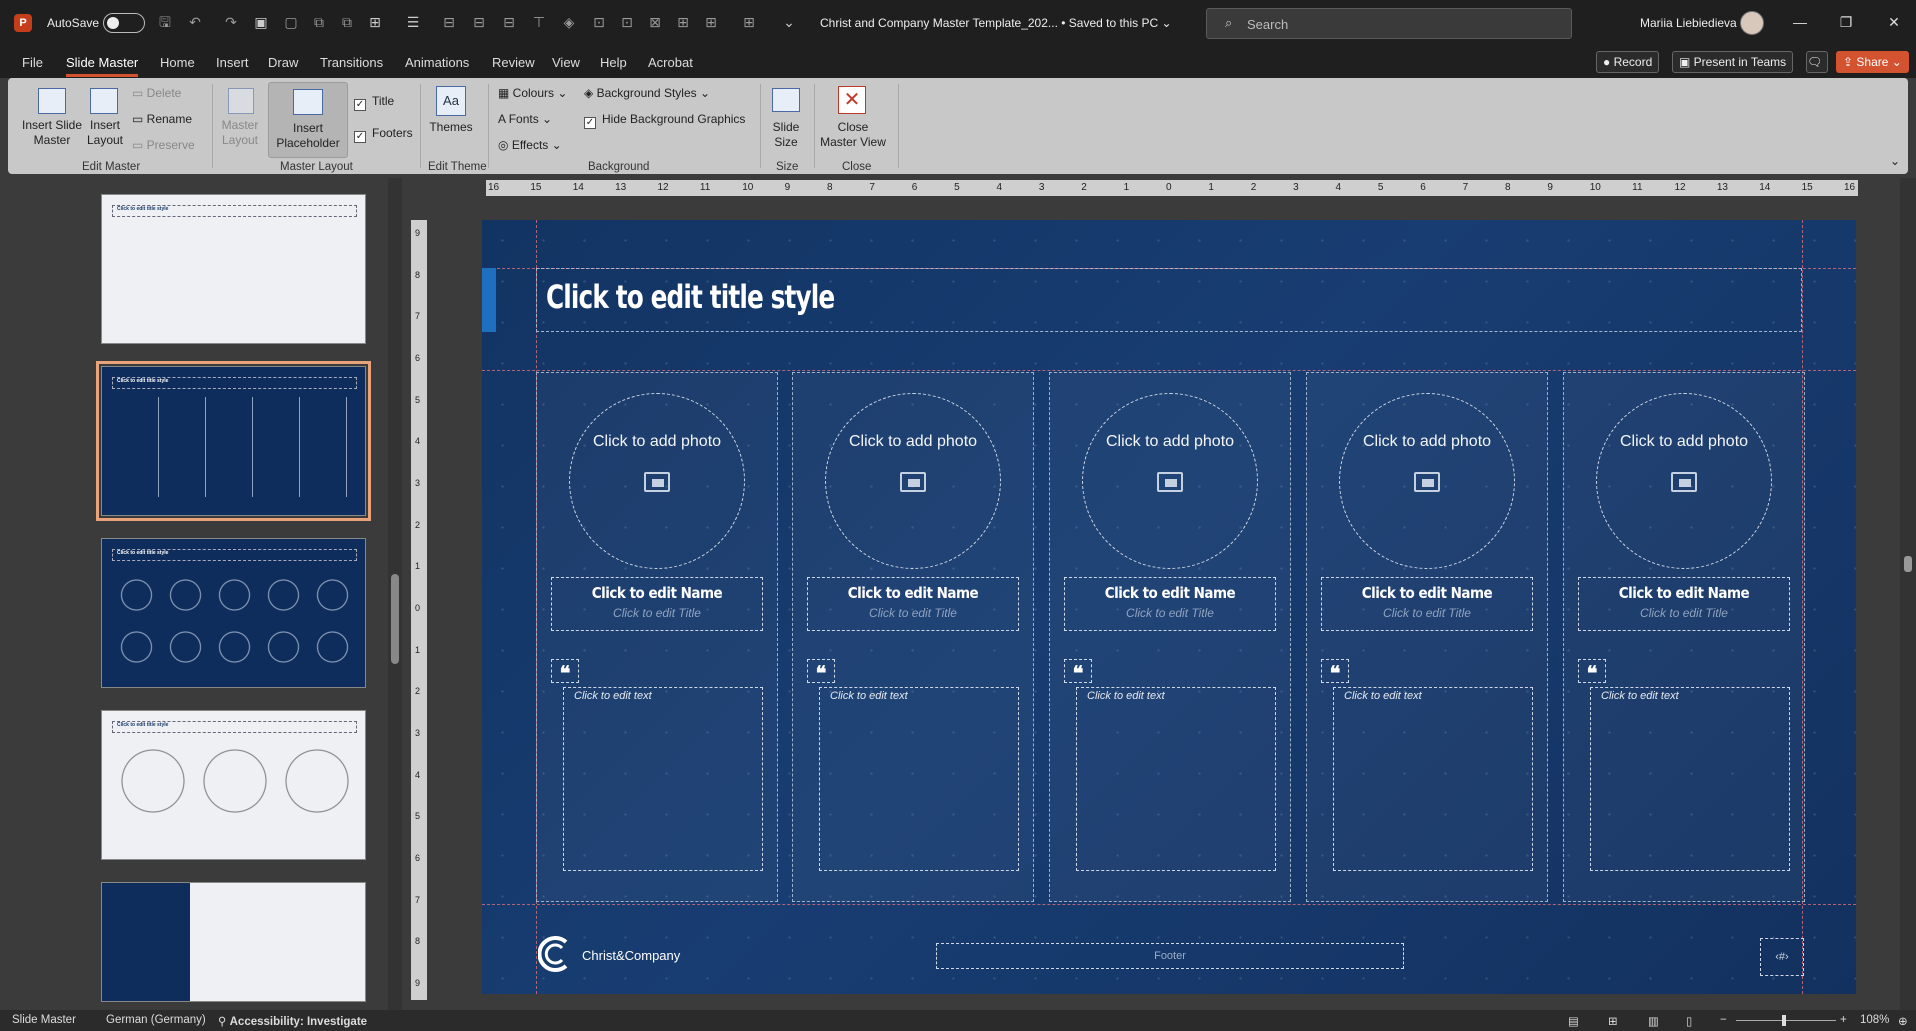 This screenshot has height=1031, width=1916. I want to click on qat-shape-icon: ▢, so click(291, 22).